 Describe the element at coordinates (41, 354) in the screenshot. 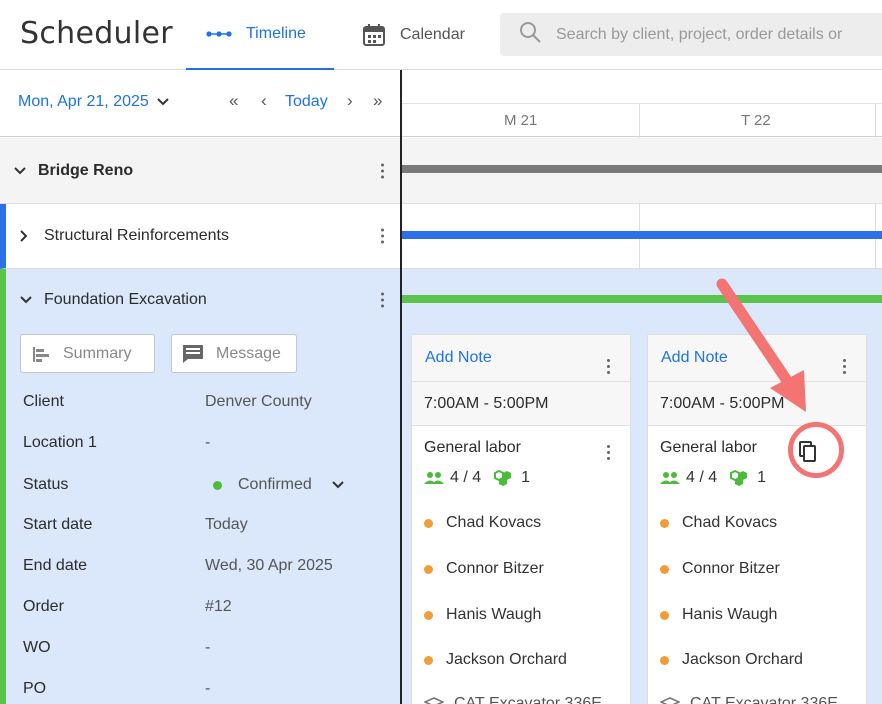

I see `summary-icon` at that location.